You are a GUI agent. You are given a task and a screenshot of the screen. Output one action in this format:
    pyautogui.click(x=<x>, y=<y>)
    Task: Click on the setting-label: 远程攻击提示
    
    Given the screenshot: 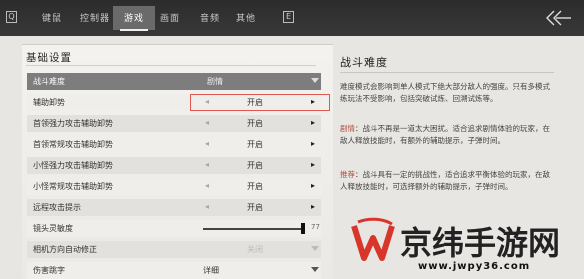 What is the action you would take?
    pyautogui.click(x=57, y=207)
    